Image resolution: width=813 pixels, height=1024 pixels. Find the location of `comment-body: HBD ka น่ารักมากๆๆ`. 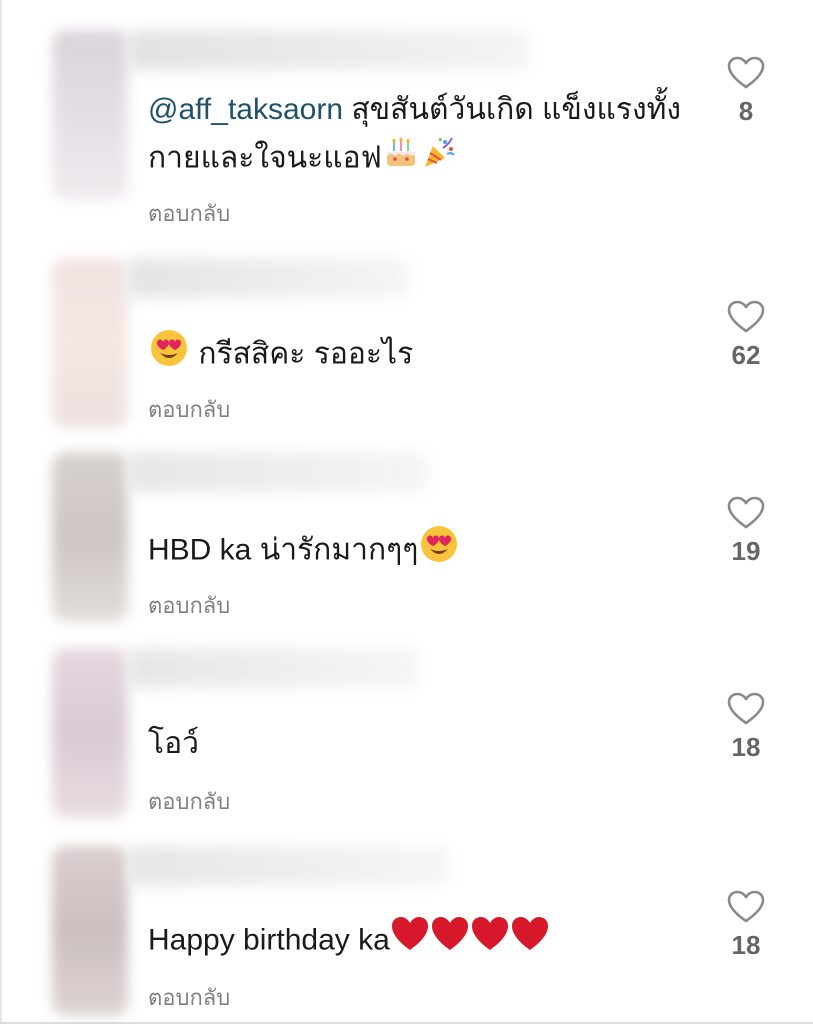

comment-body: HBD ka น่ารักมากๆๆ is located at coordinates (283, 550).